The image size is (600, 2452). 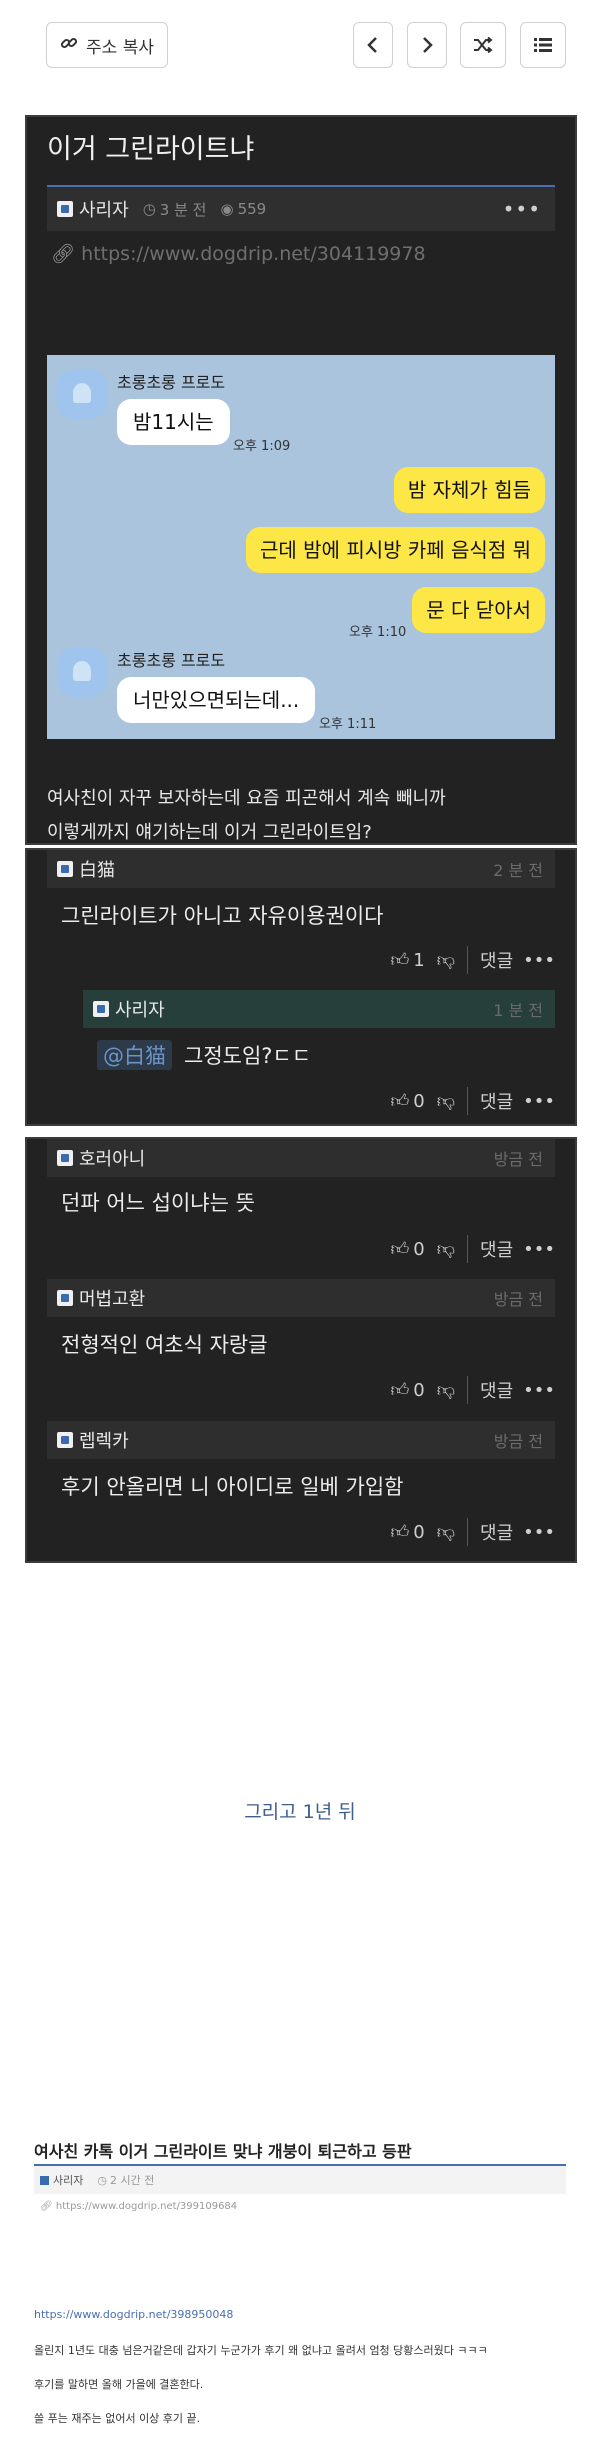 I want to click on post-author: 사리자, so click(x=104, y=209).